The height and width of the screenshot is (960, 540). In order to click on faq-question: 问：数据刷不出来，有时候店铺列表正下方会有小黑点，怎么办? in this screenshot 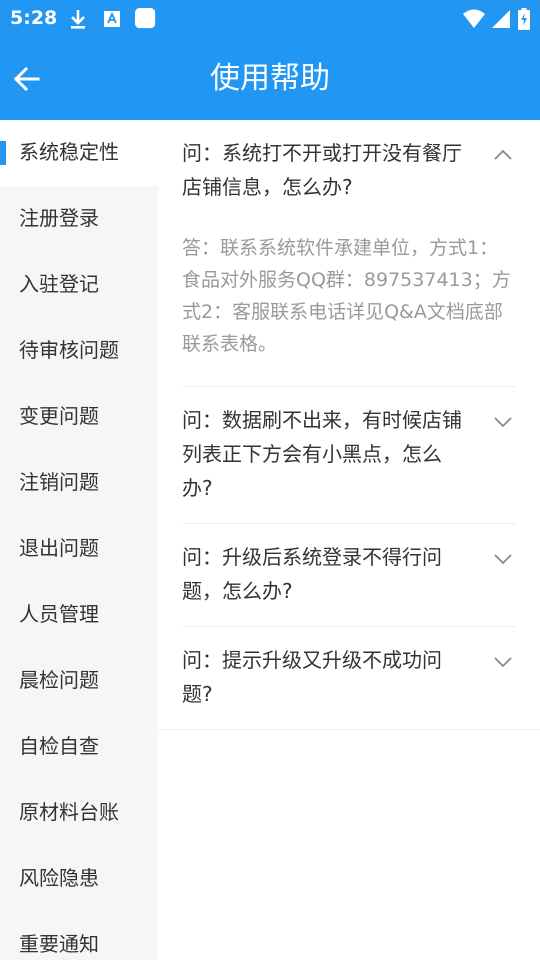, I will do `click(349, 454)`.